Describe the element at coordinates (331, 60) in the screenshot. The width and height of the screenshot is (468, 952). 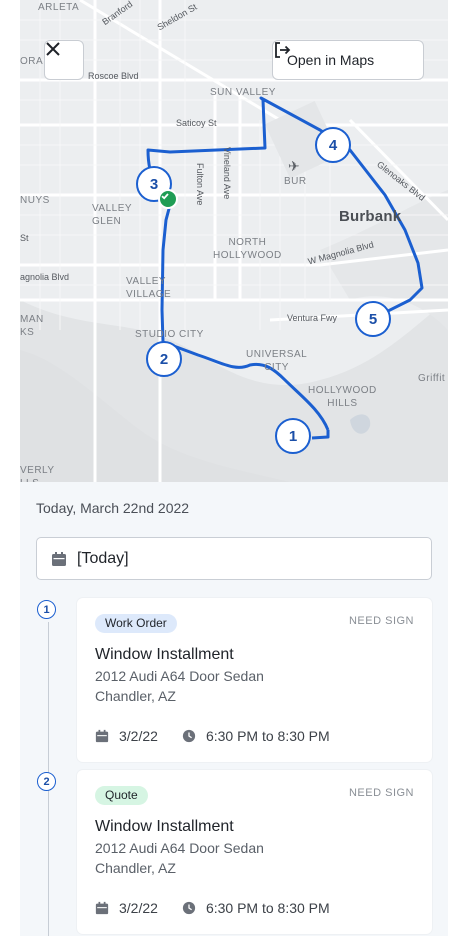
I see `open-in-maps-label: Open in Maps` at that location.